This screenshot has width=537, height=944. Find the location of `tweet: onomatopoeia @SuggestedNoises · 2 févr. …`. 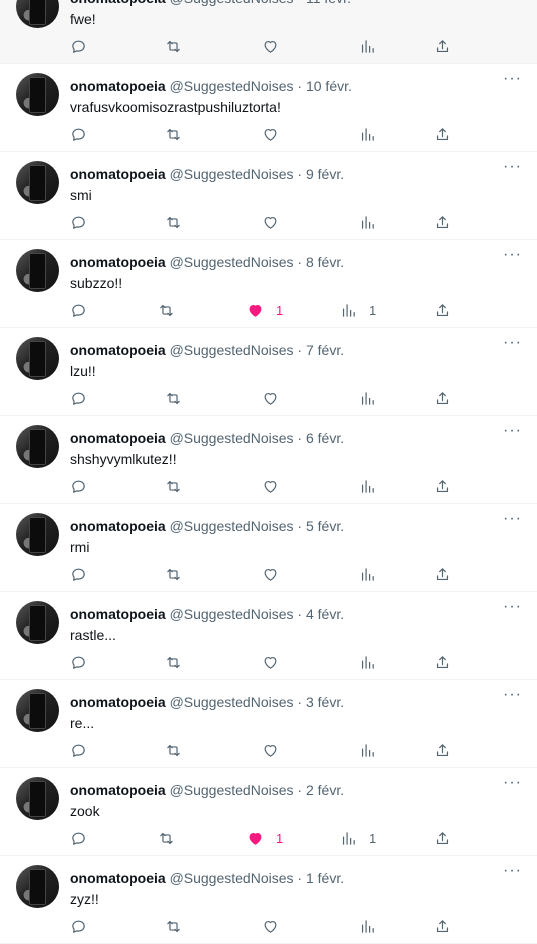

tweet: onomatopoeia @SuggestedNoises · 2 févr. … is located at coordinates (268, 812).